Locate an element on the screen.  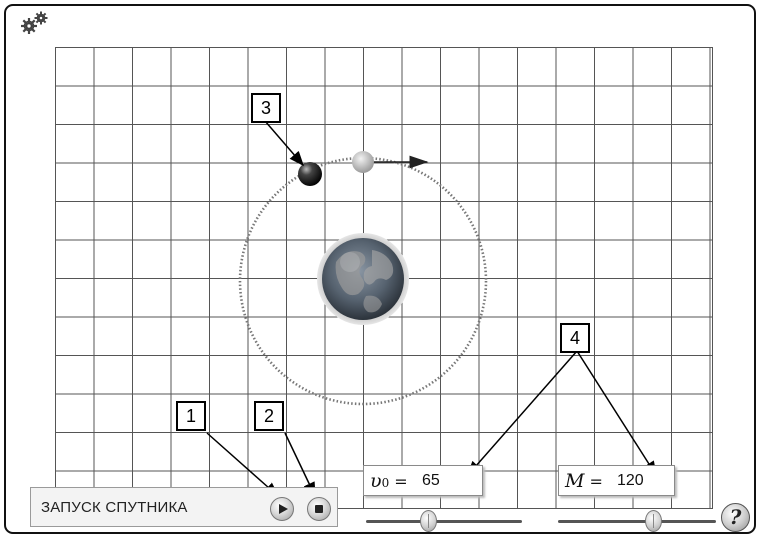
earth-icon is located at coordinates (363, 279).